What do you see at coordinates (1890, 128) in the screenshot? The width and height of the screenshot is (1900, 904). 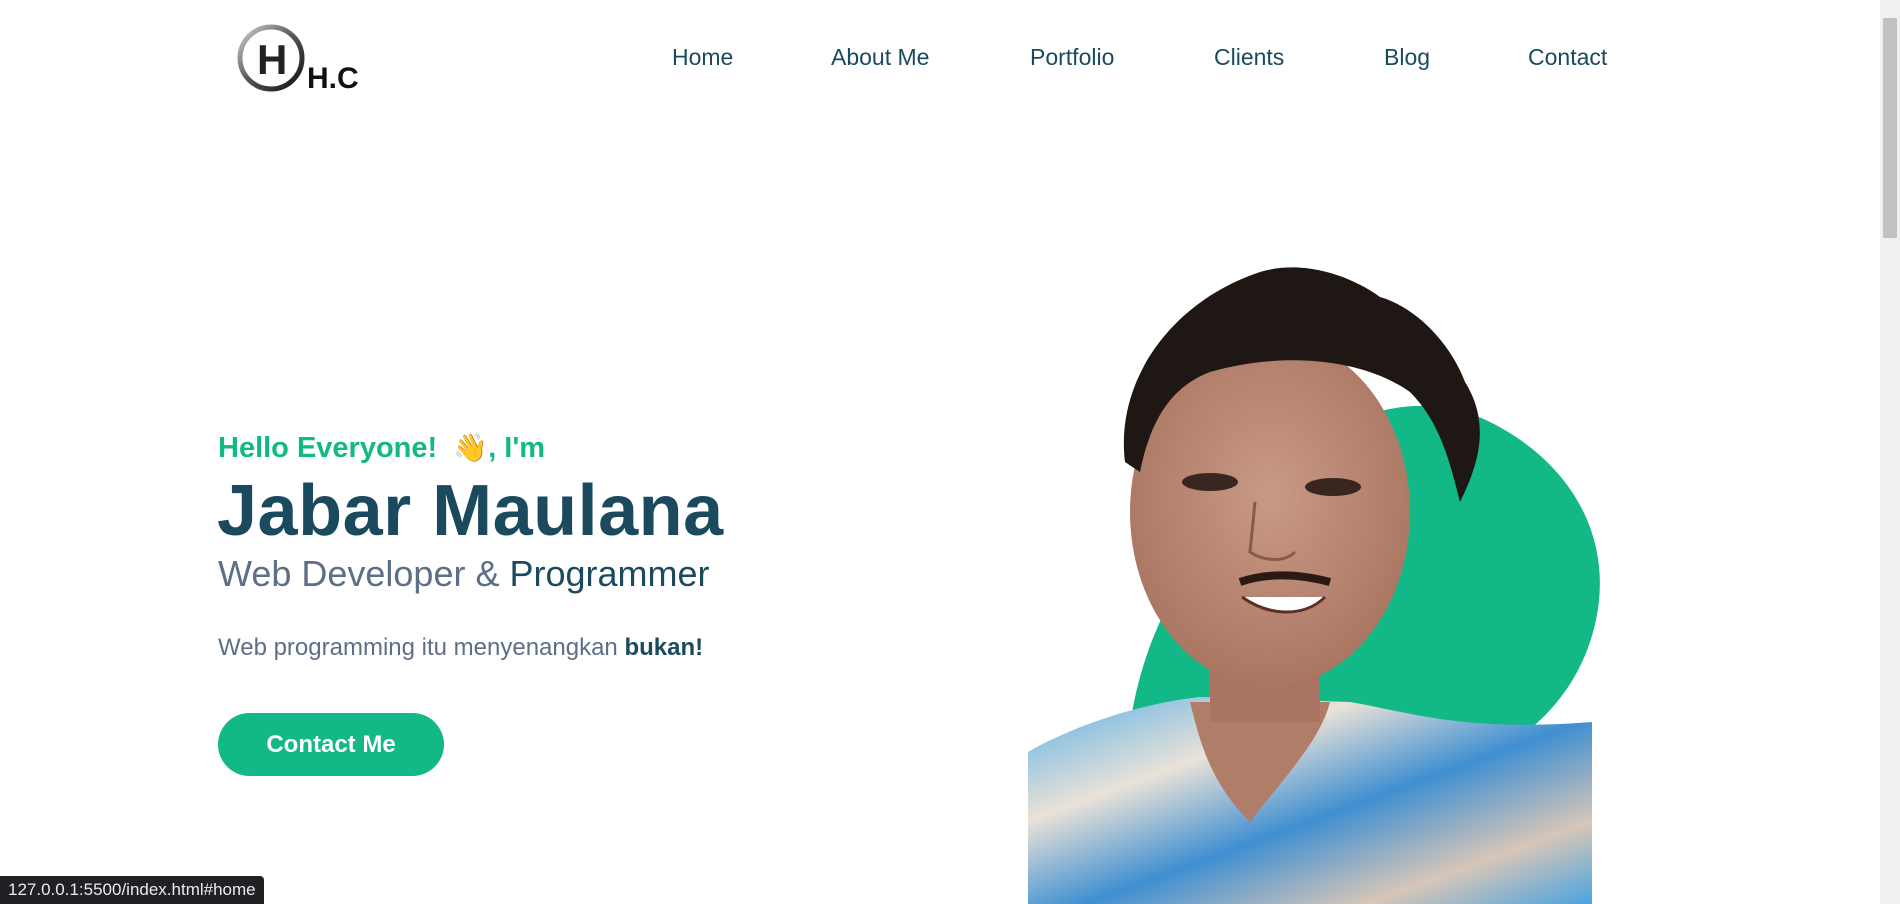 I see `scrollbar-thumb` at bounding box center [1890, 128].